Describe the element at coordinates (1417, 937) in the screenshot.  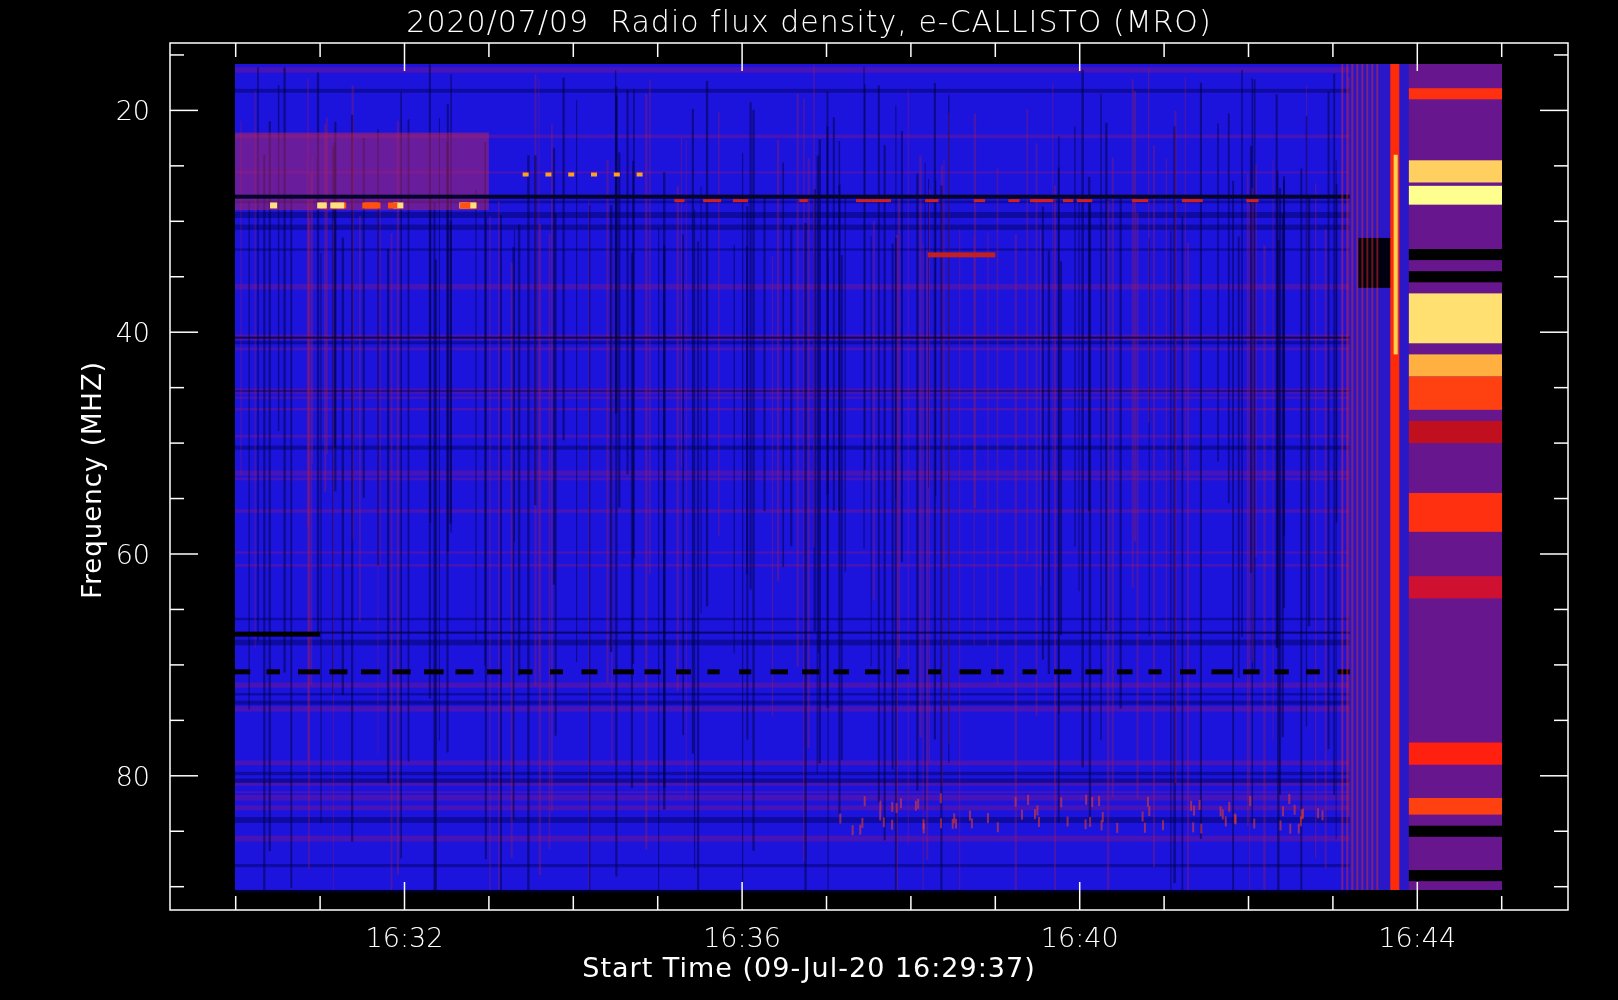
I see `x-tick-label: 16:44` at that location.